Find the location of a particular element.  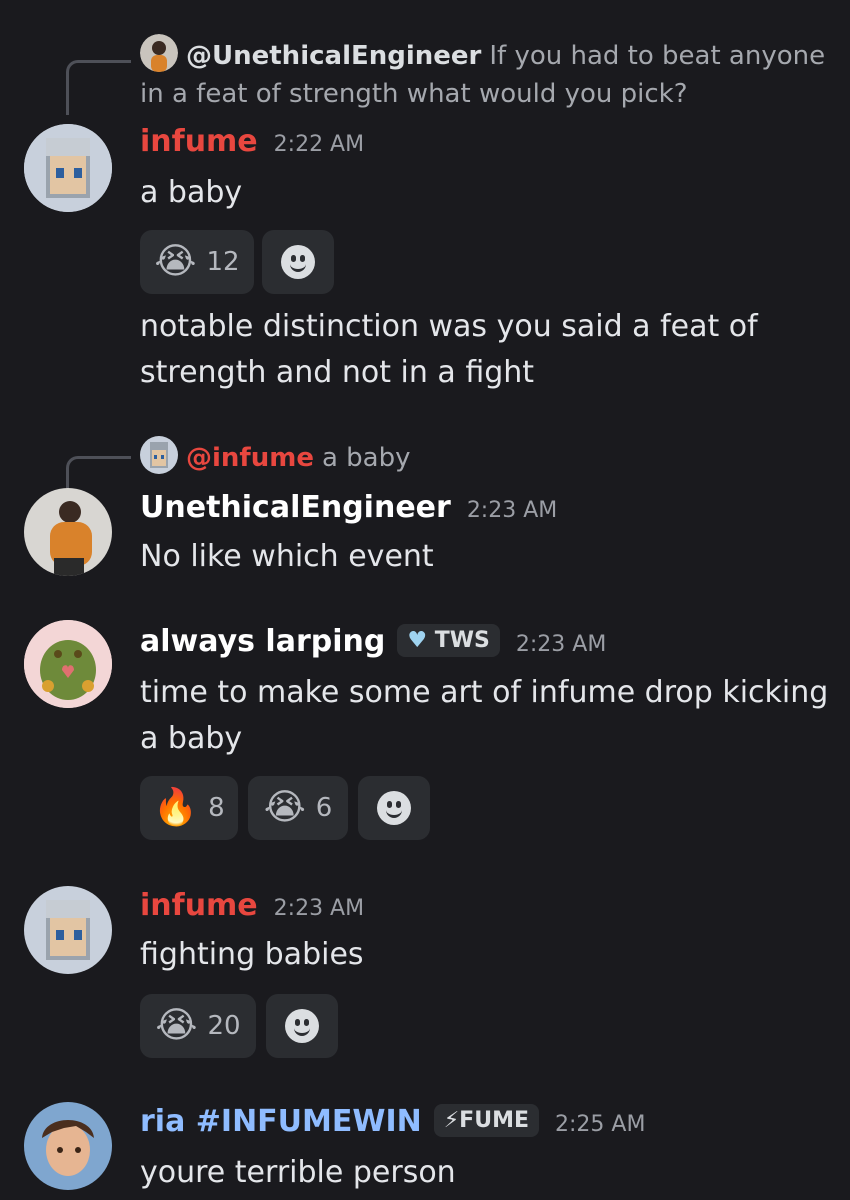

server-tag-label: TWS is located at coordinates (462, 640).